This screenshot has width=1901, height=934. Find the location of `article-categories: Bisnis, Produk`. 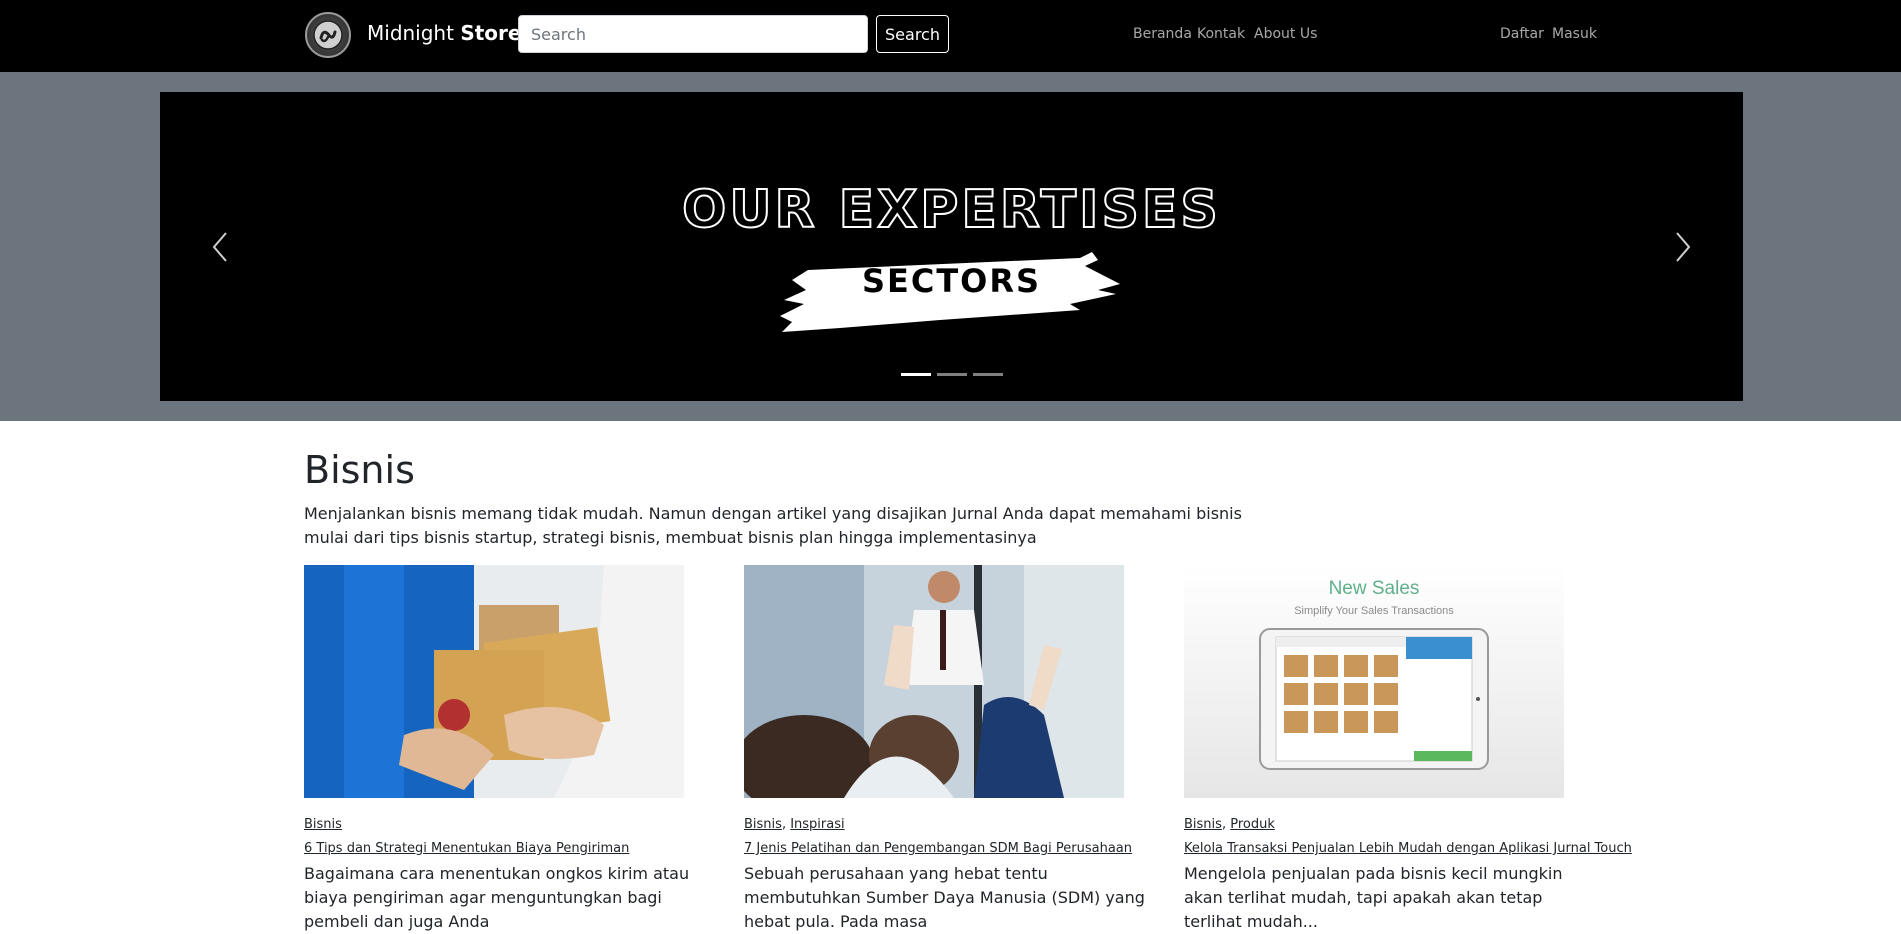

article-categories: Bisnis, Produk is located at coordinates (1229, 824).